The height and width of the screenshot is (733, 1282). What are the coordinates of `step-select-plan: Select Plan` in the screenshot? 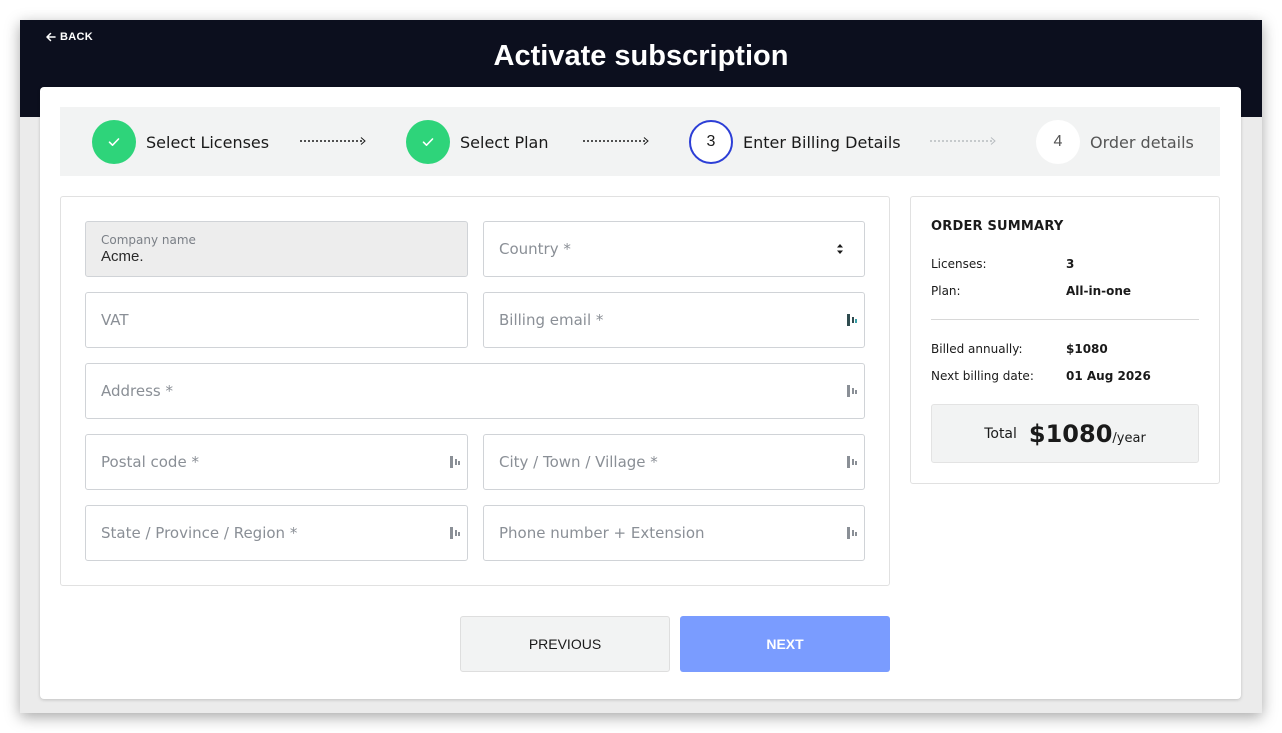 It's located at (477, 142).